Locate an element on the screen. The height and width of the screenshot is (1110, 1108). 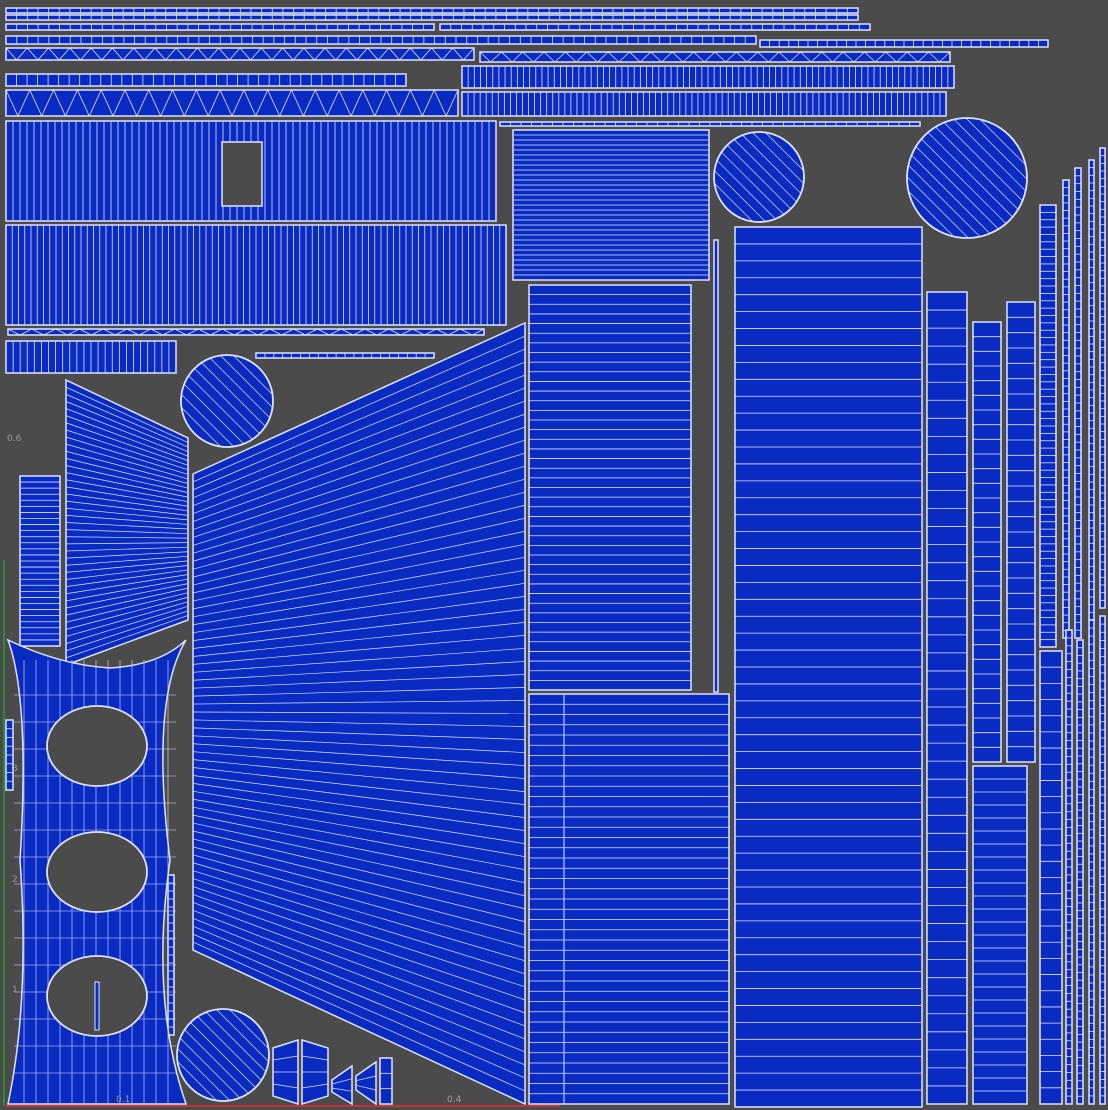
u-axis-tick-label: 0.1 is located at coordinates (123, 1100).